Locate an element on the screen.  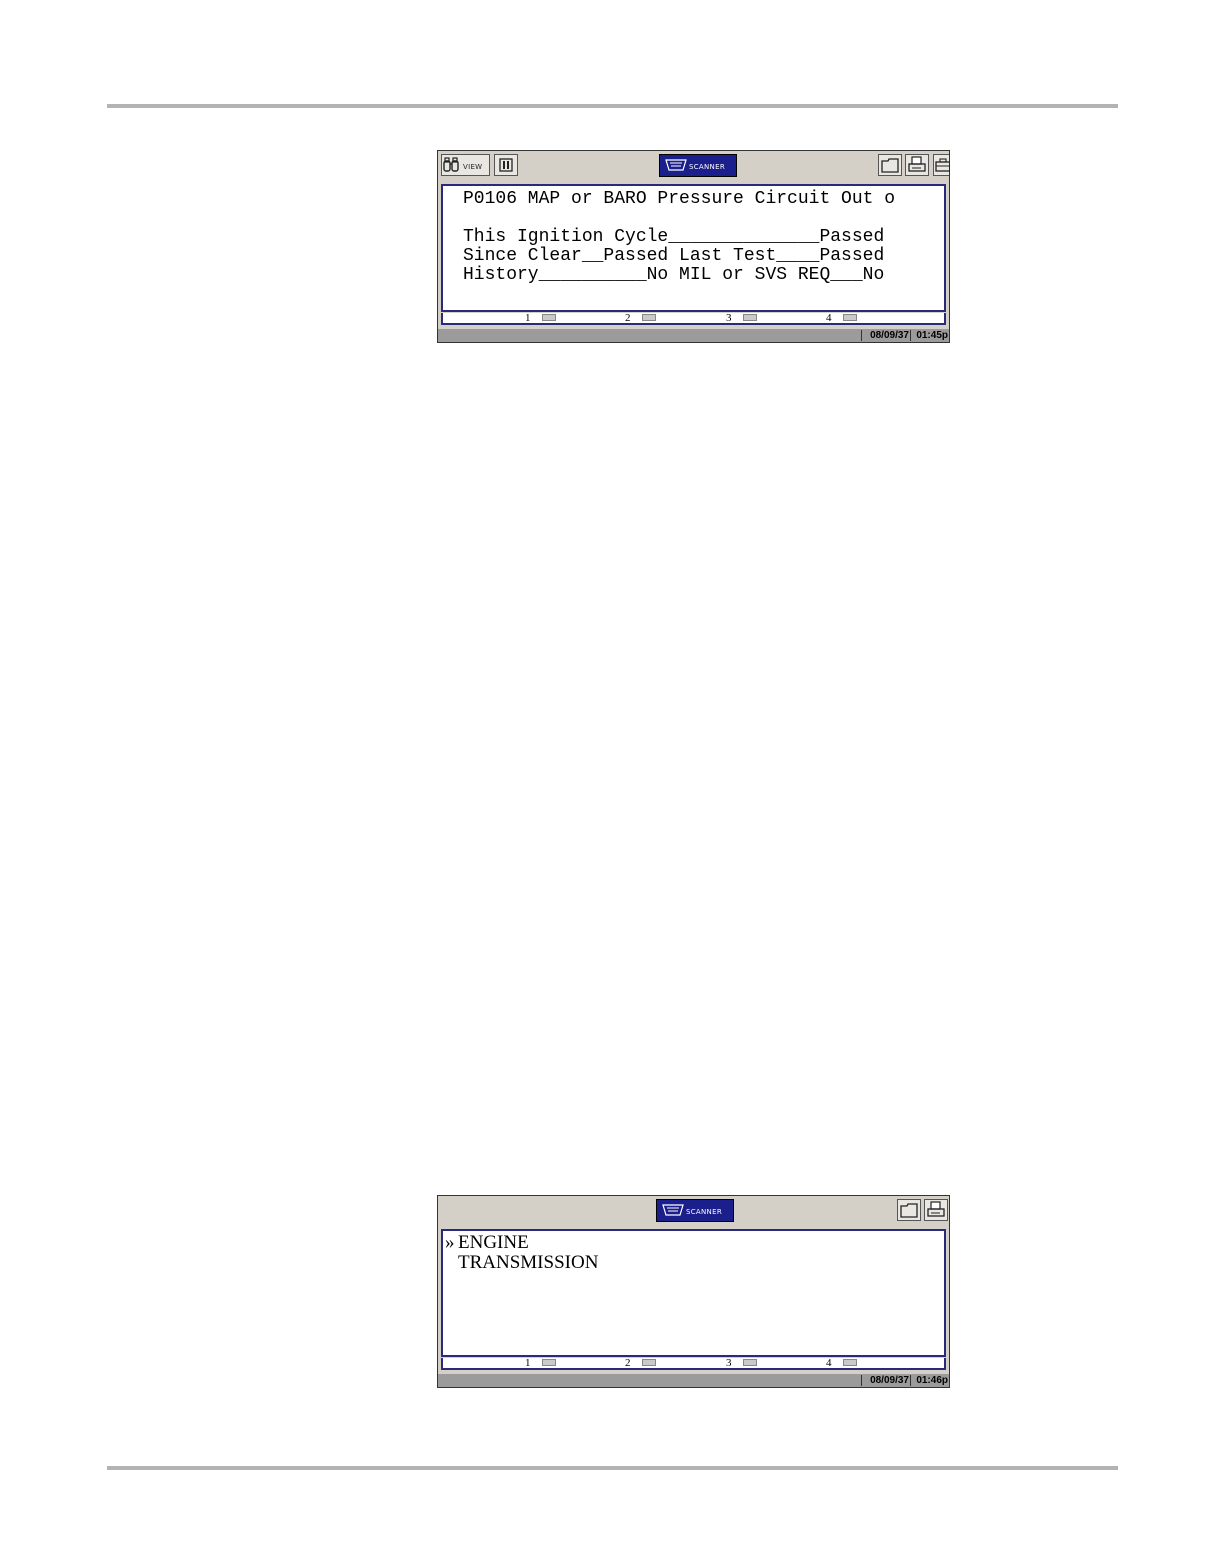
menu-item-label: ENGINE is located at coordinates (493, 1242).